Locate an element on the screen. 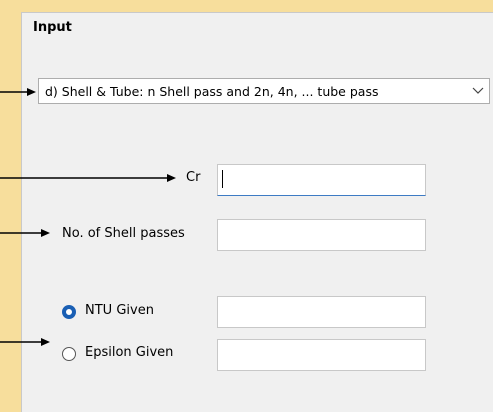 The width and height of the screenshot is (493, 412). chevron-down-icon is located at coordinates (478, 91).